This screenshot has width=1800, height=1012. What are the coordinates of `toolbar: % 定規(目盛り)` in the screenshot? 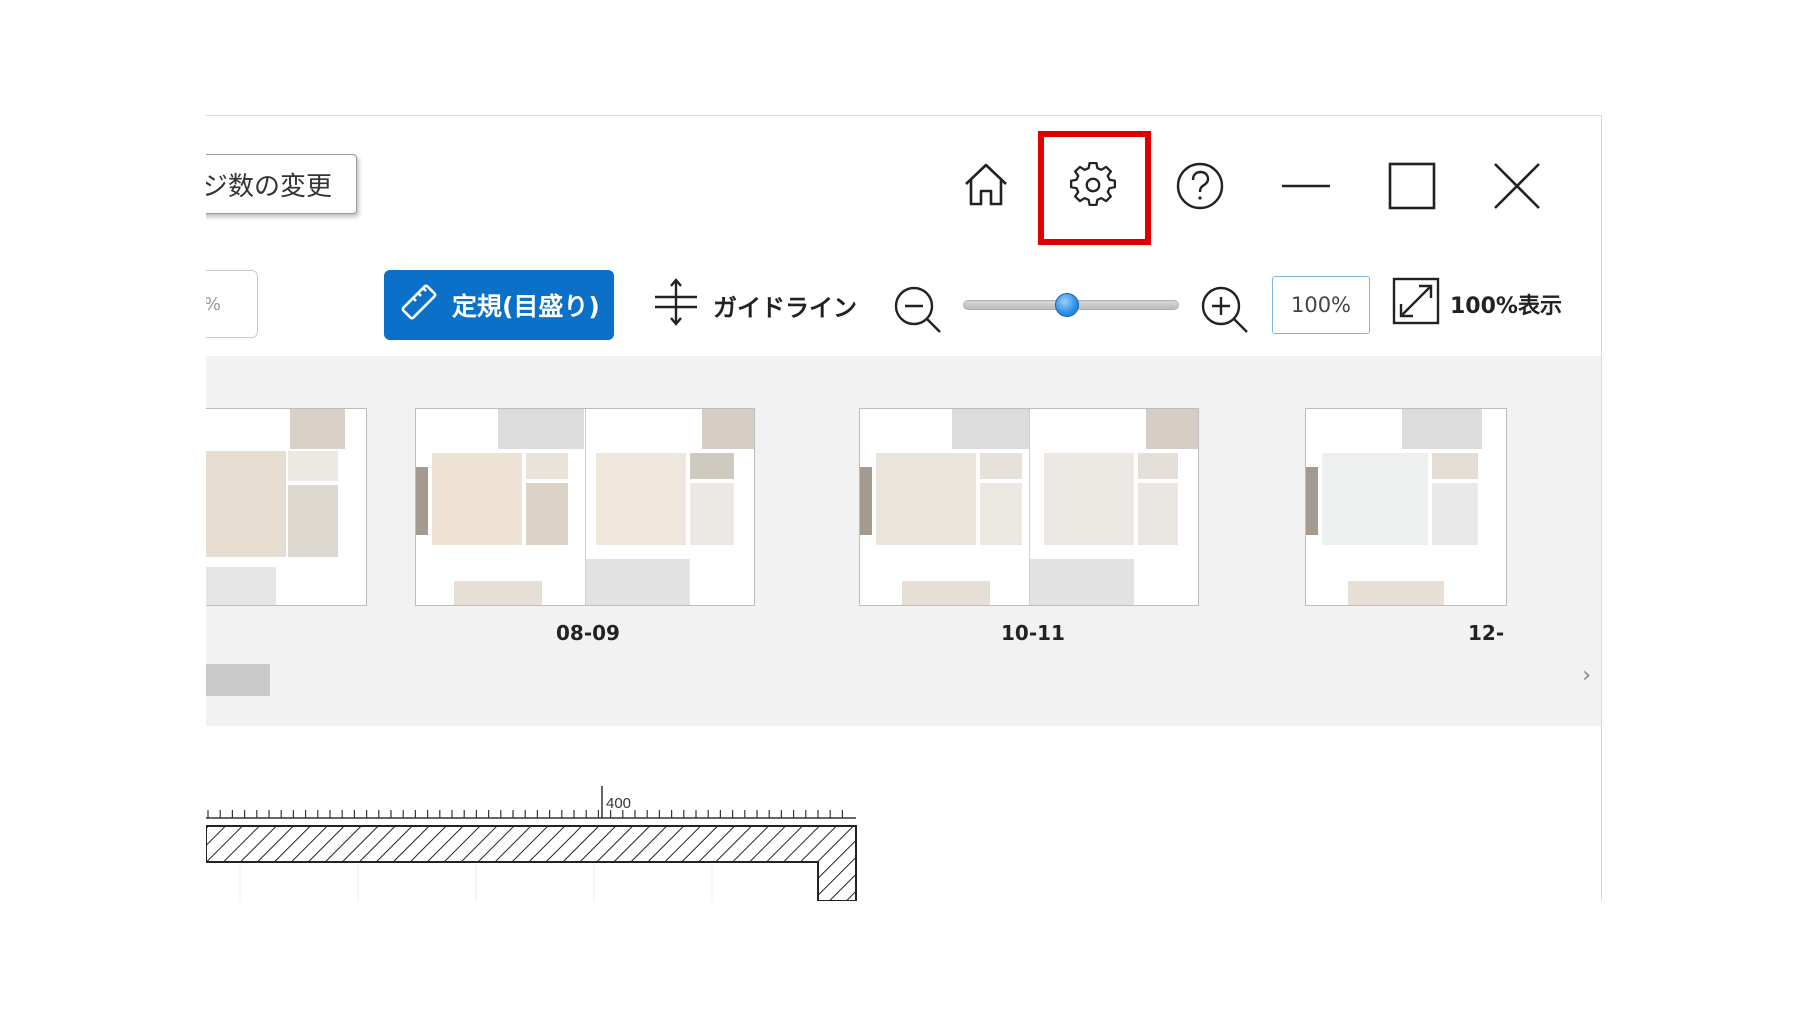 It's located at (903, 306).